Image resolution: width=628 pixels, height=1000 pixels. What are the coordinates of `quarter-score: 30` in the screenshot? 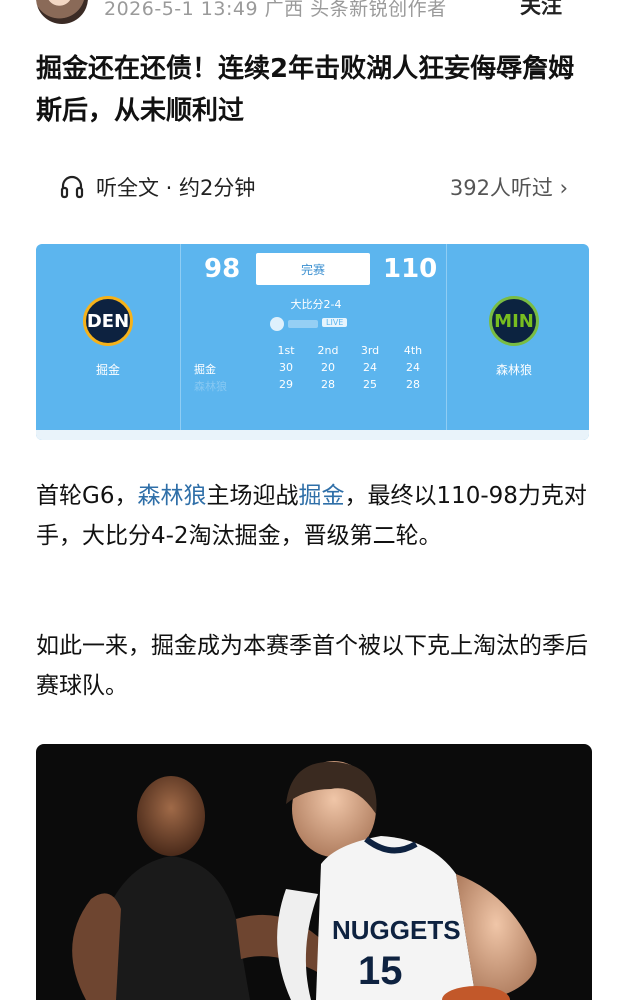 It's located at (286, 367).